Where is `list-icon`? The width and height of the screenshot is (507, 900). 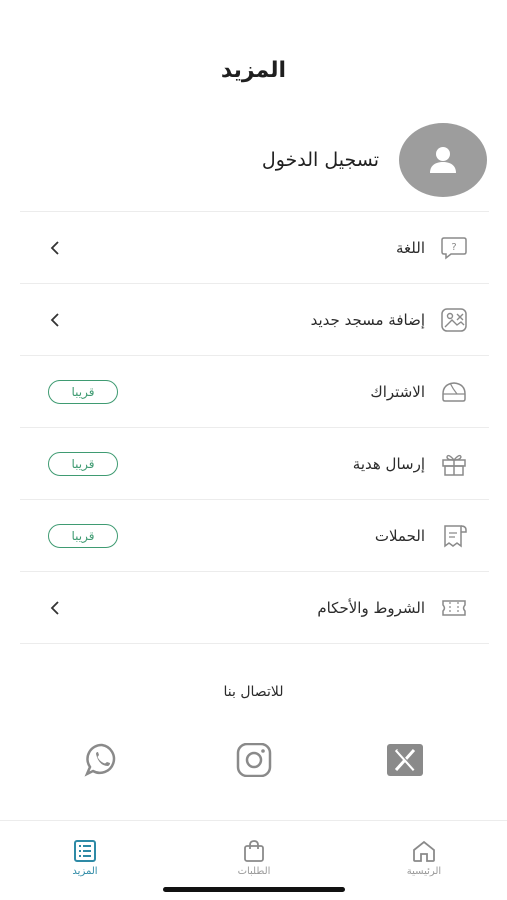 list-icon is located at coordinates (85, 851).